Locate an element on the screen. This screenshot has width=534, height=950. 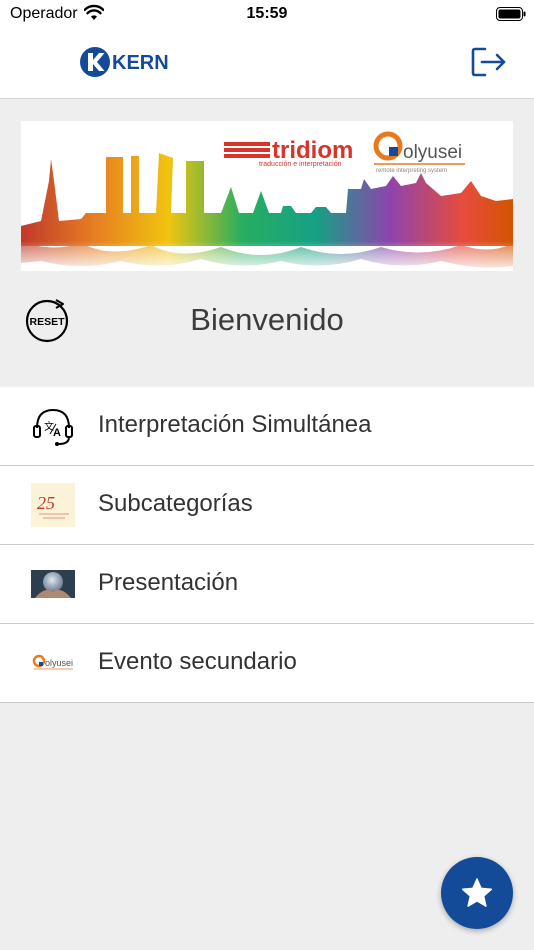
headset-translate-icon: 文 A is located at coordinates (53, 427).